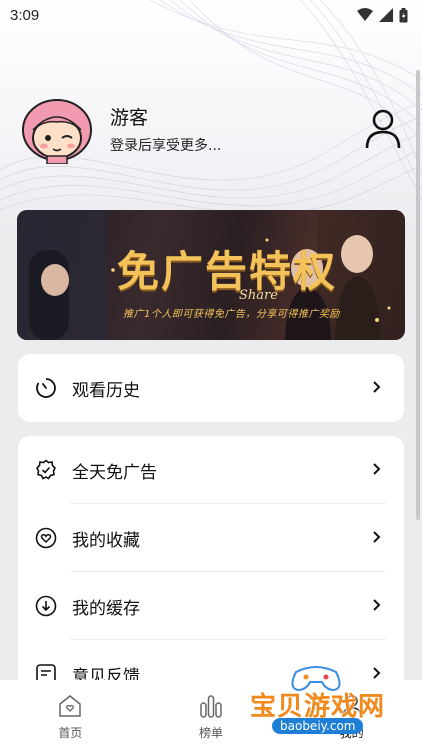 The image size is (422, 750). I want to click on status-bar: 3:09, so click(211, 15).